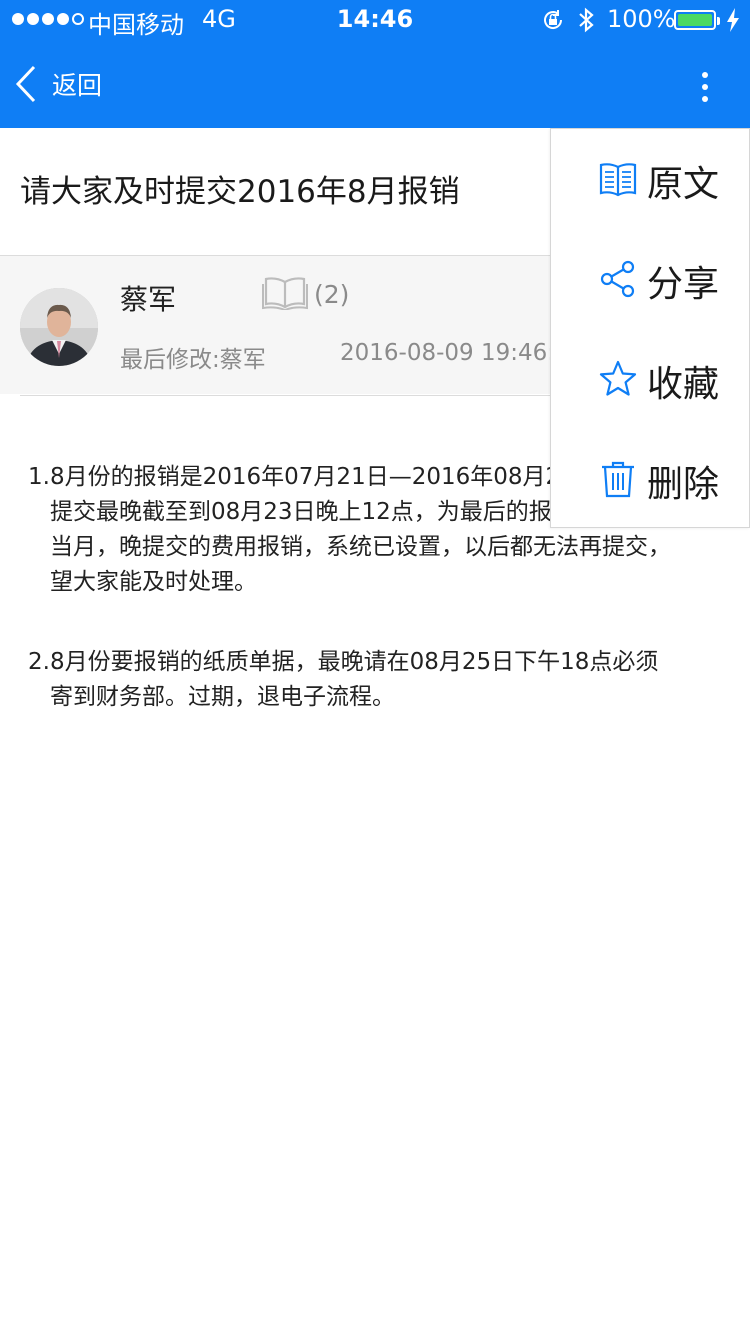 This screenshot has height=1334, width=750. What do you see at coordinates (39, 477) in the screenshot?
I see `list-number: 1.` at bounding box center [39, 477].